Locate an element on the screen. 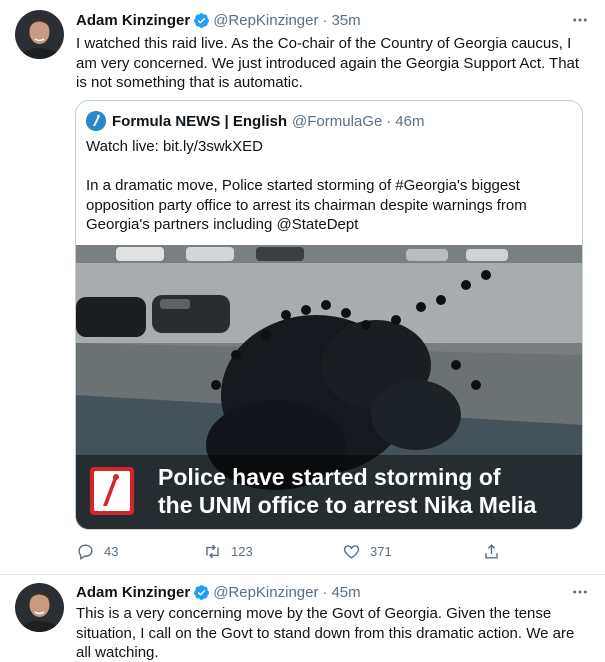 The image size is (605, 662). quoted-tweet-header: Formula NEWS | English @FormulaGe · 46m is located at coordinates (255, 121).